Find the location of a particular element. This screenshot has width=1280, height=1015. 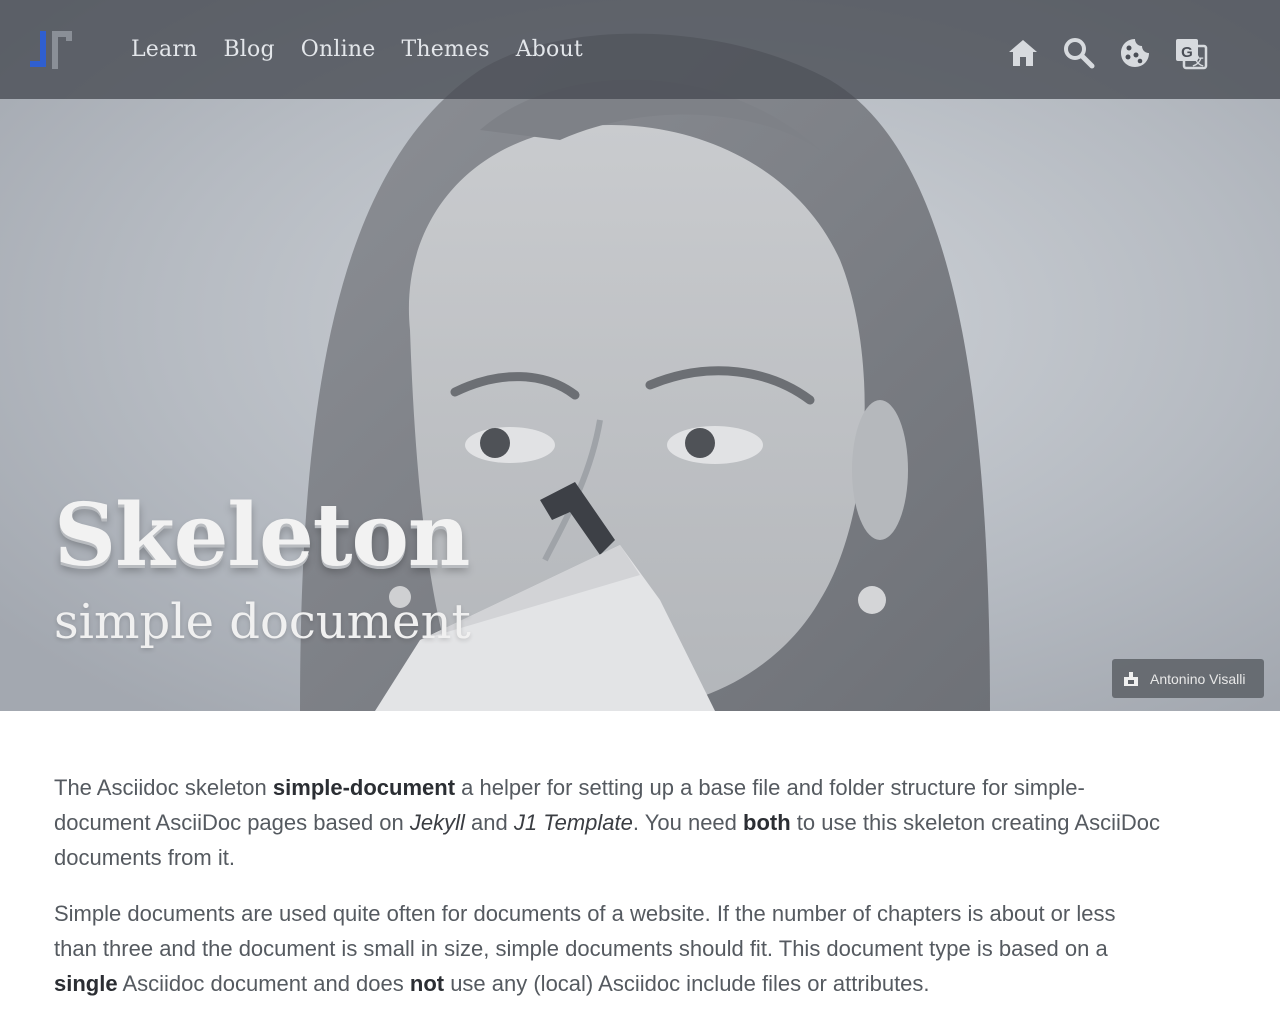

text-span: Asciidoc document and does is located at coordinates (263, 983).